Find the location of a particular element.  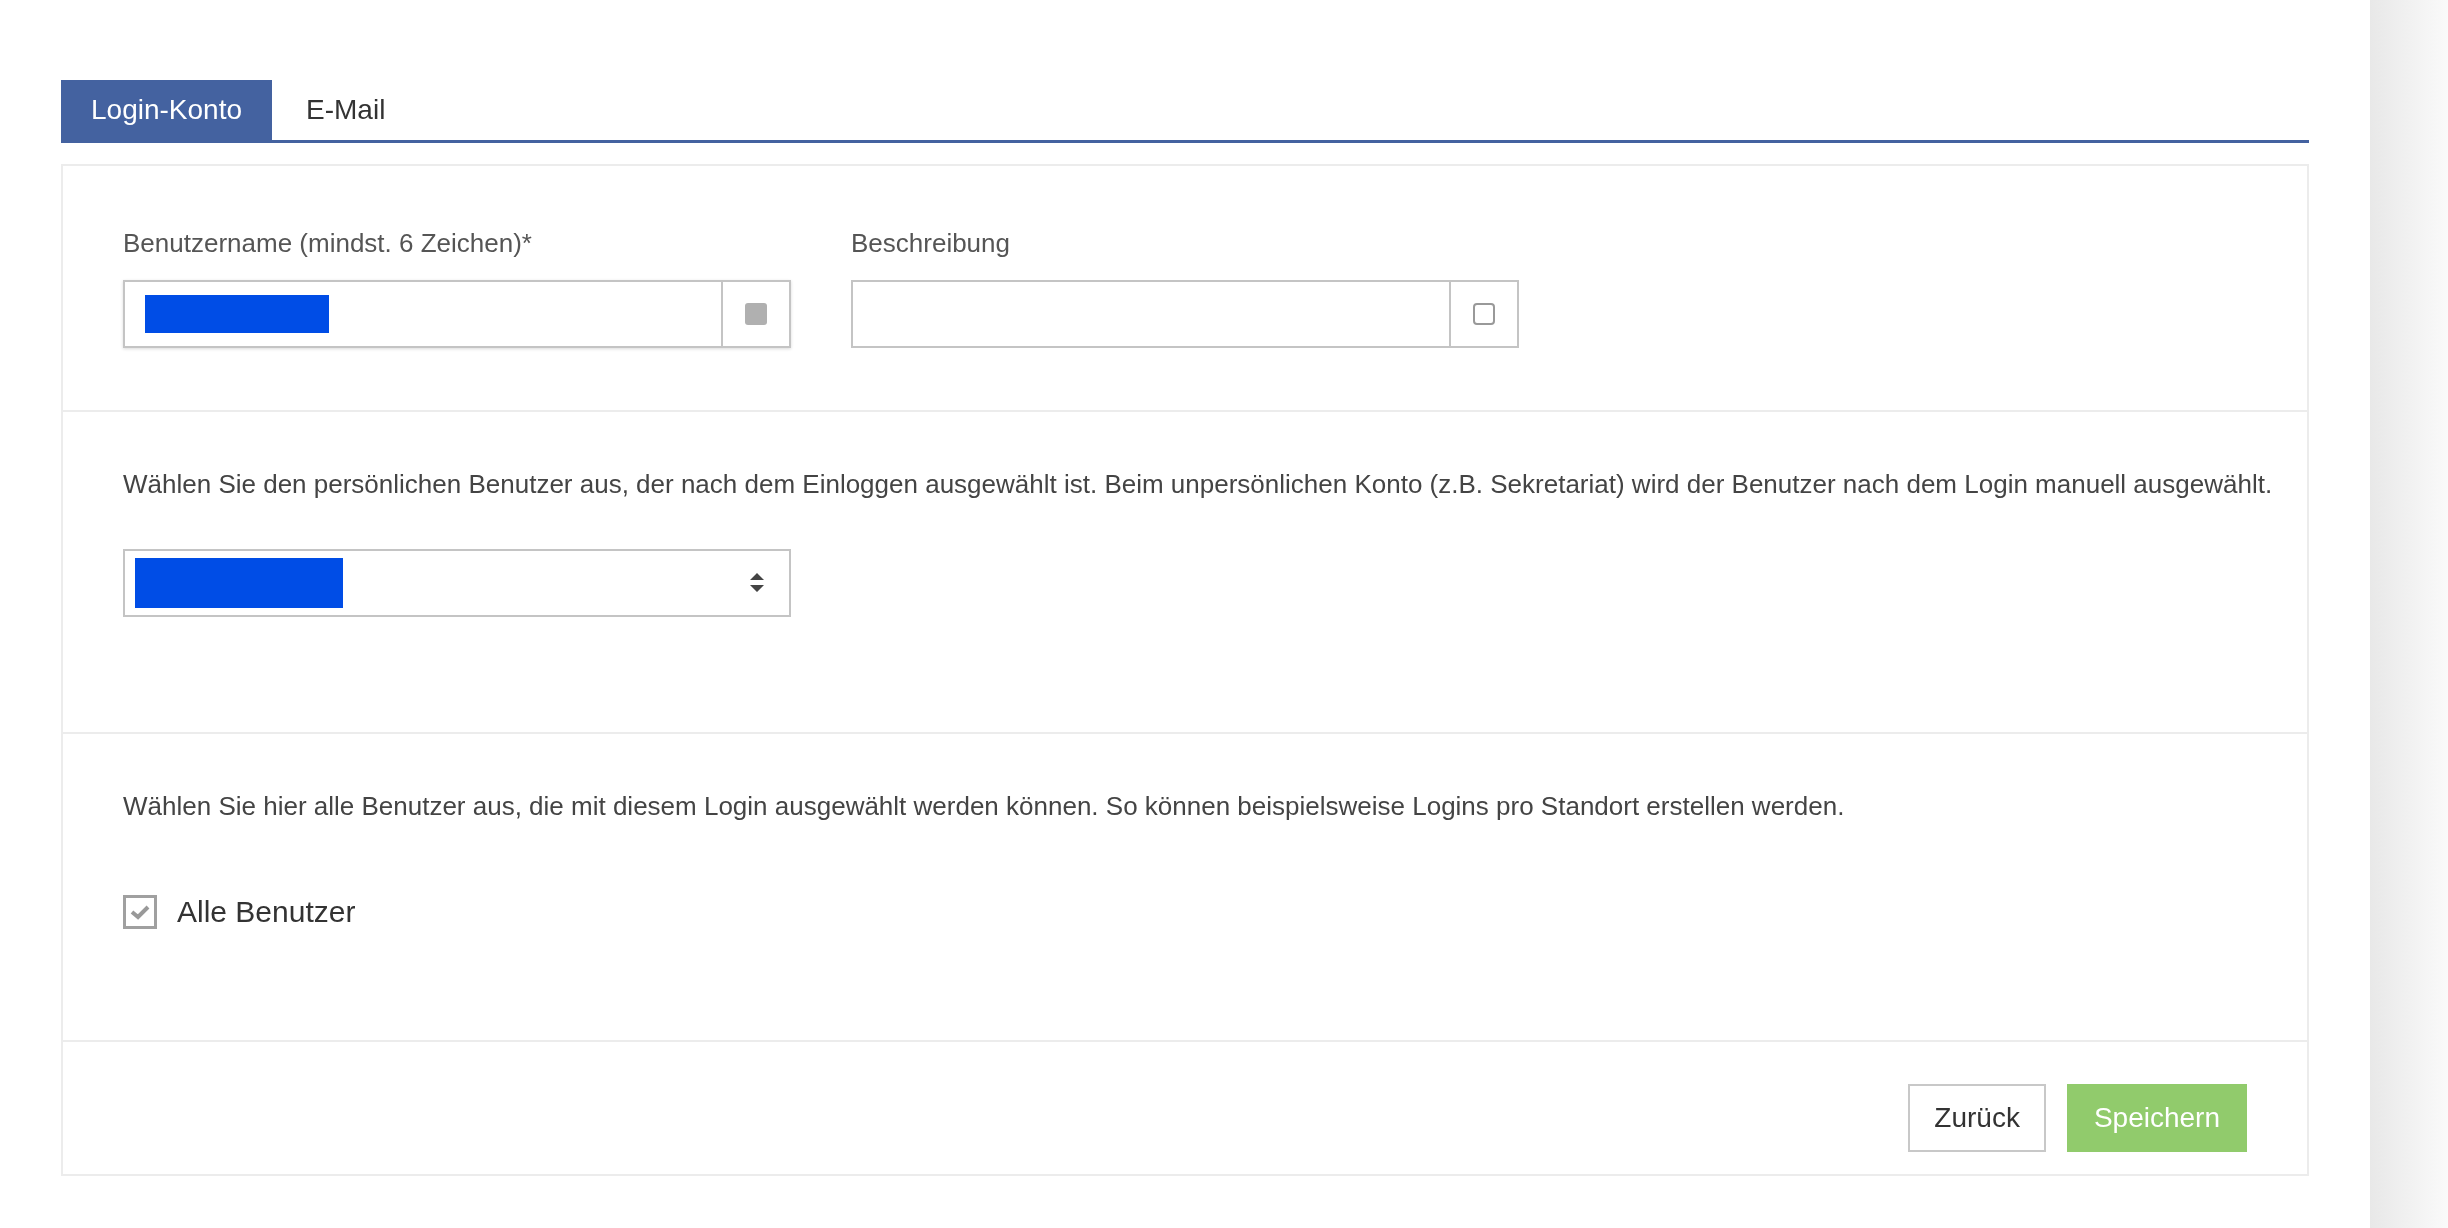

checkbox is located at coordinates (140, 911).